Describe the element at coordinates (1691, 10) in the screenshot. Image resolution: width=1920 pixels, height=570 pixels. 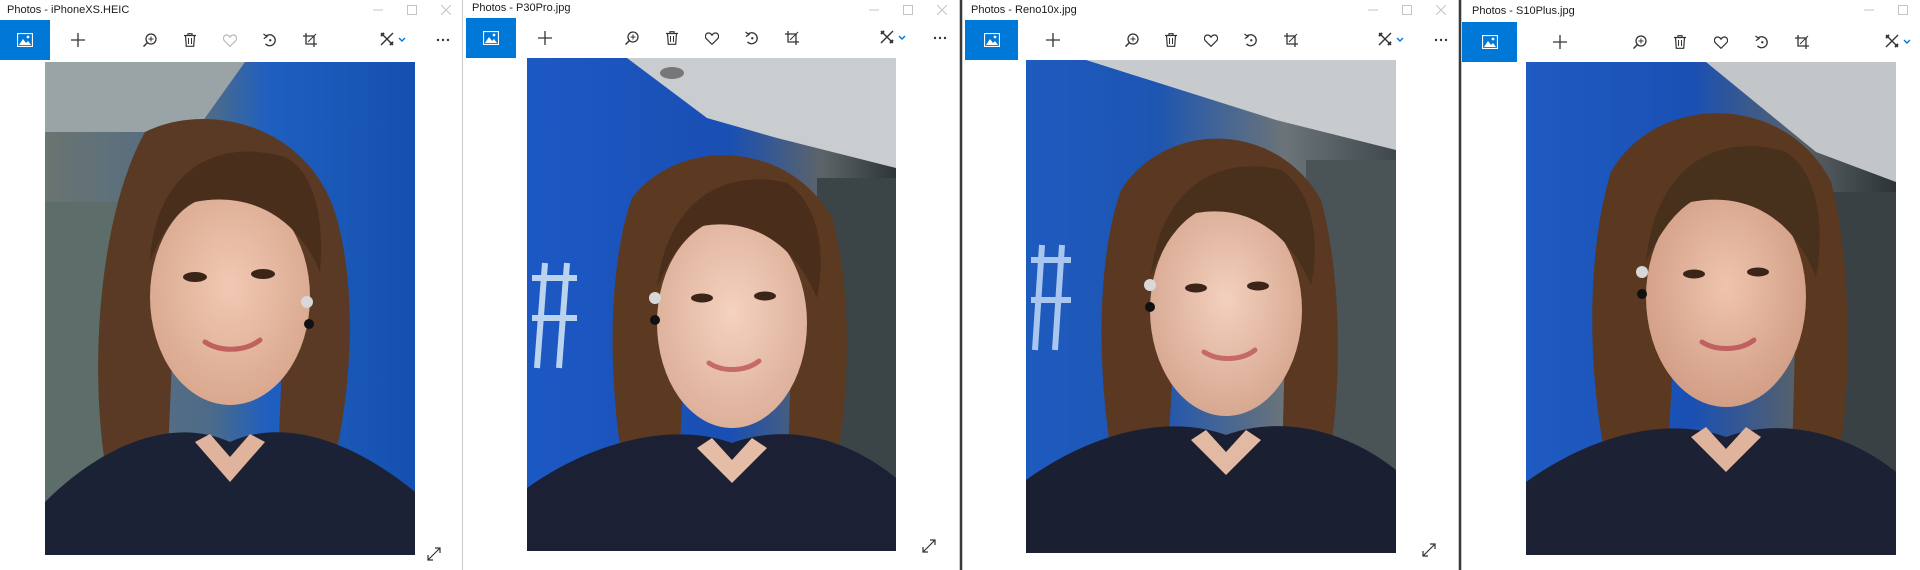
I see `titlebar: Photos - S10Plus.jpg` at that location.